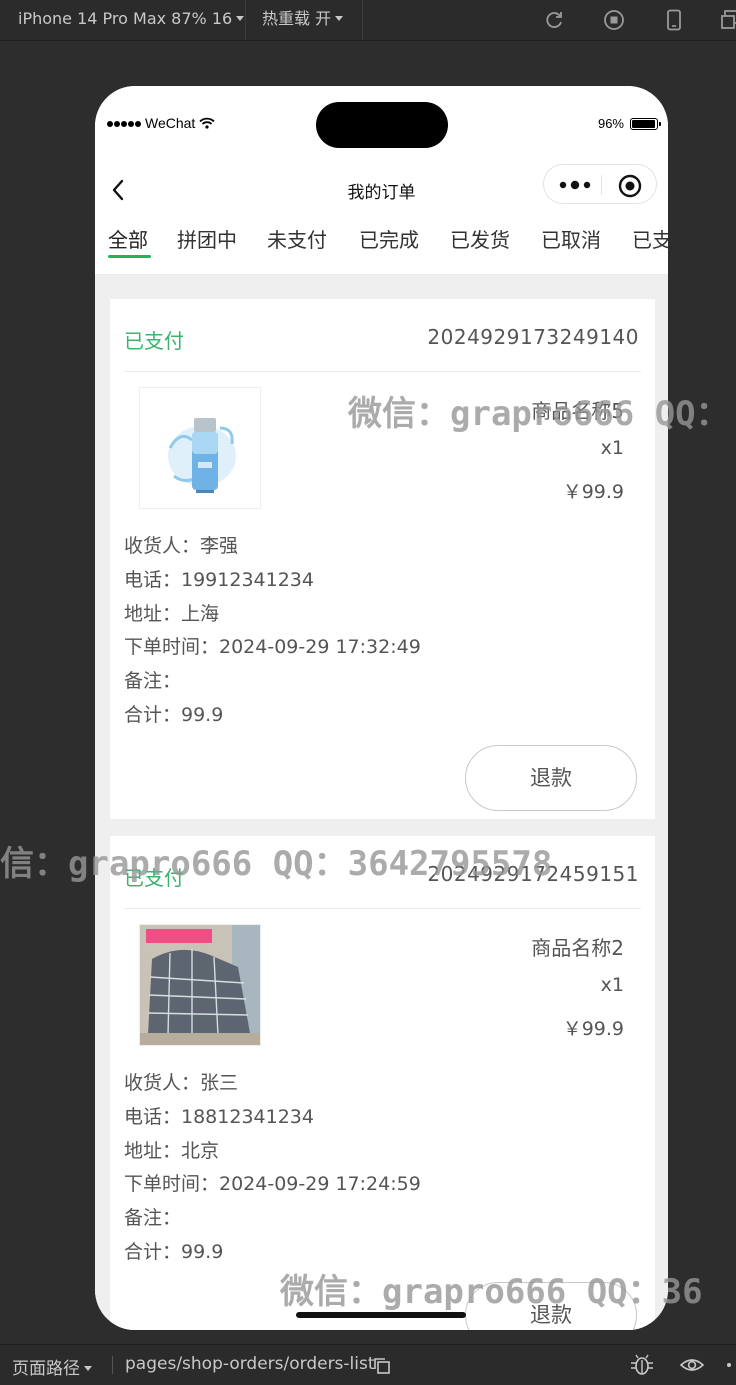 This screenshot has height=1385, width=736. I want to click on tab-paid: 已支, so click(650, 238).